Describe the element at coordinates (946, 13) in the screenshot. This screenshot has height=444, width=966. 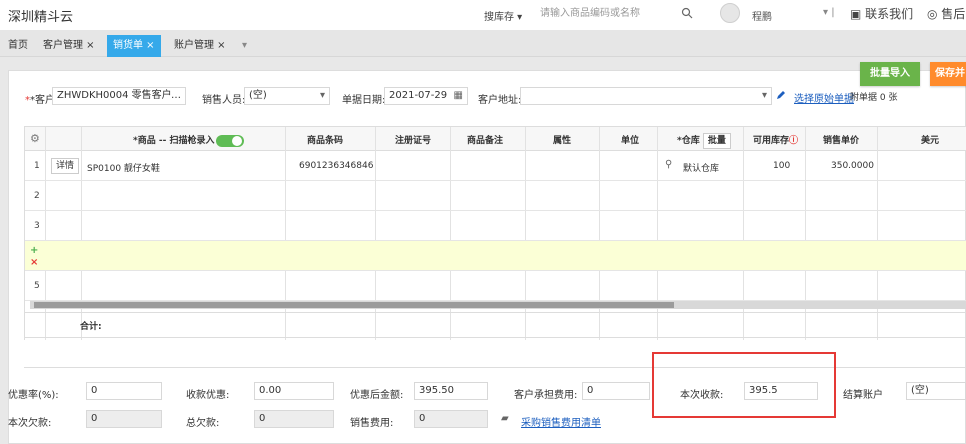
I see `after-sales-link: ◎ 售后` at that location.